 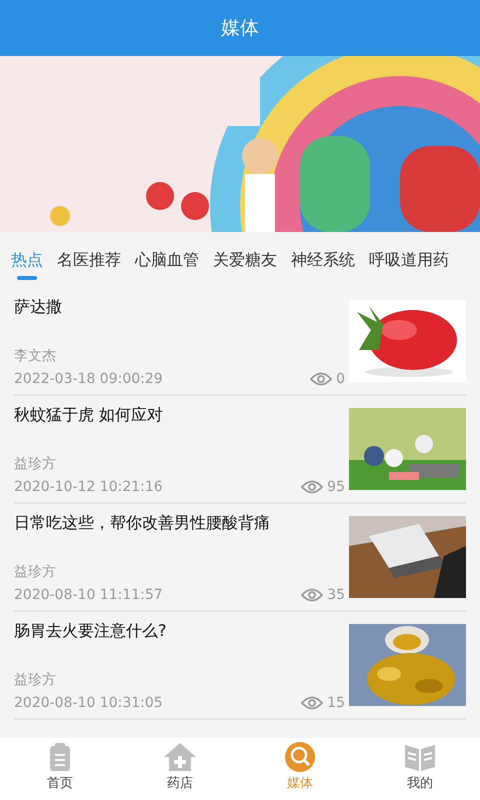 What do you see at coordinates (89, 260) in the screenshot?
I see `category-tab: 名医推荐` at bounding box center [89, 260].